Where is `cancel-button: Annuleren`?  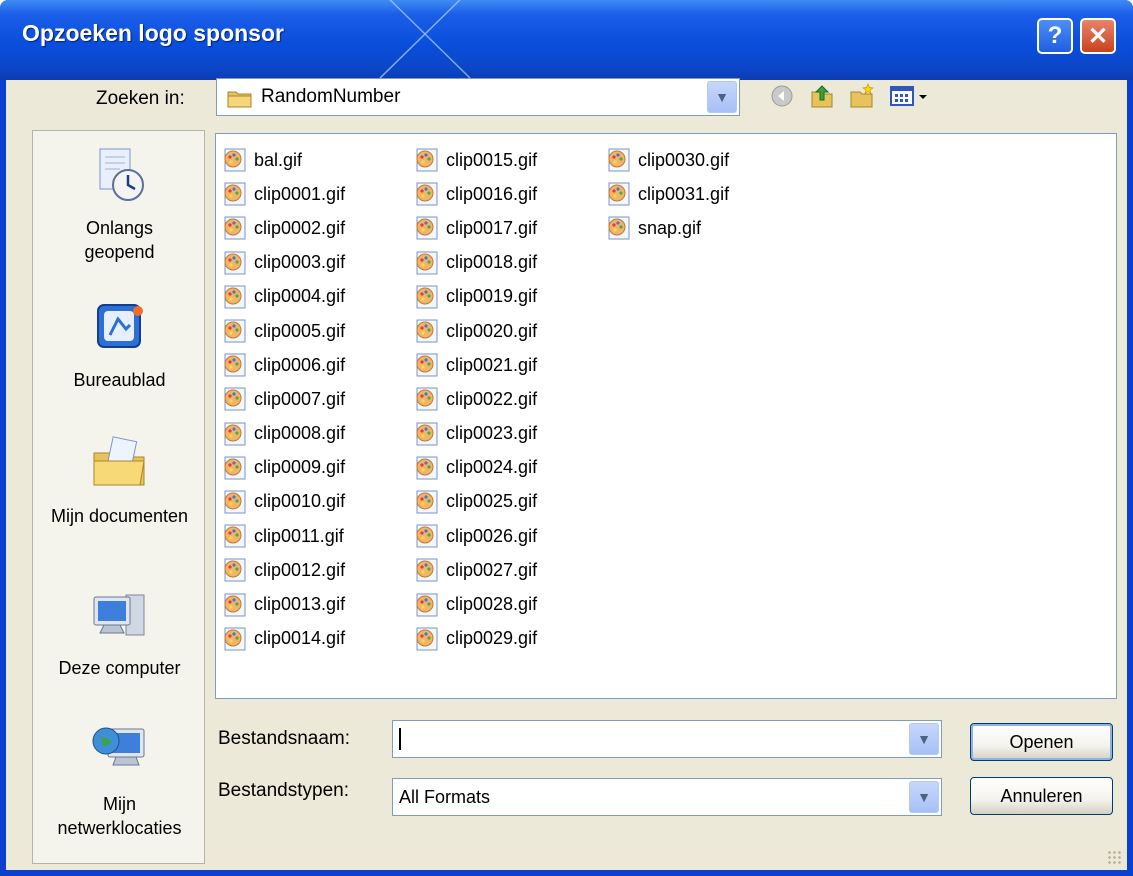 cancel-button: Annuleren is located at coordinates (1041, 796).